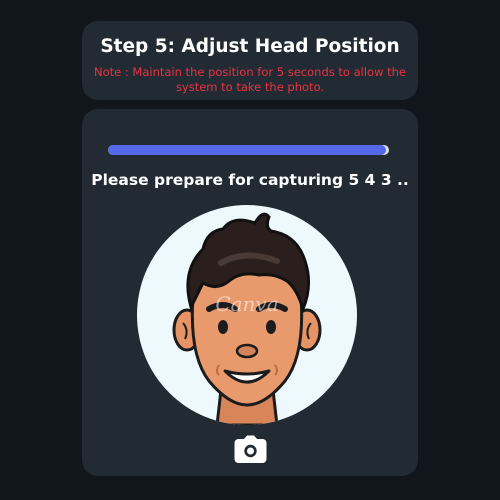 The image size is (500, 500). I want to click on watermark-text: Canva, so click(246, 304).